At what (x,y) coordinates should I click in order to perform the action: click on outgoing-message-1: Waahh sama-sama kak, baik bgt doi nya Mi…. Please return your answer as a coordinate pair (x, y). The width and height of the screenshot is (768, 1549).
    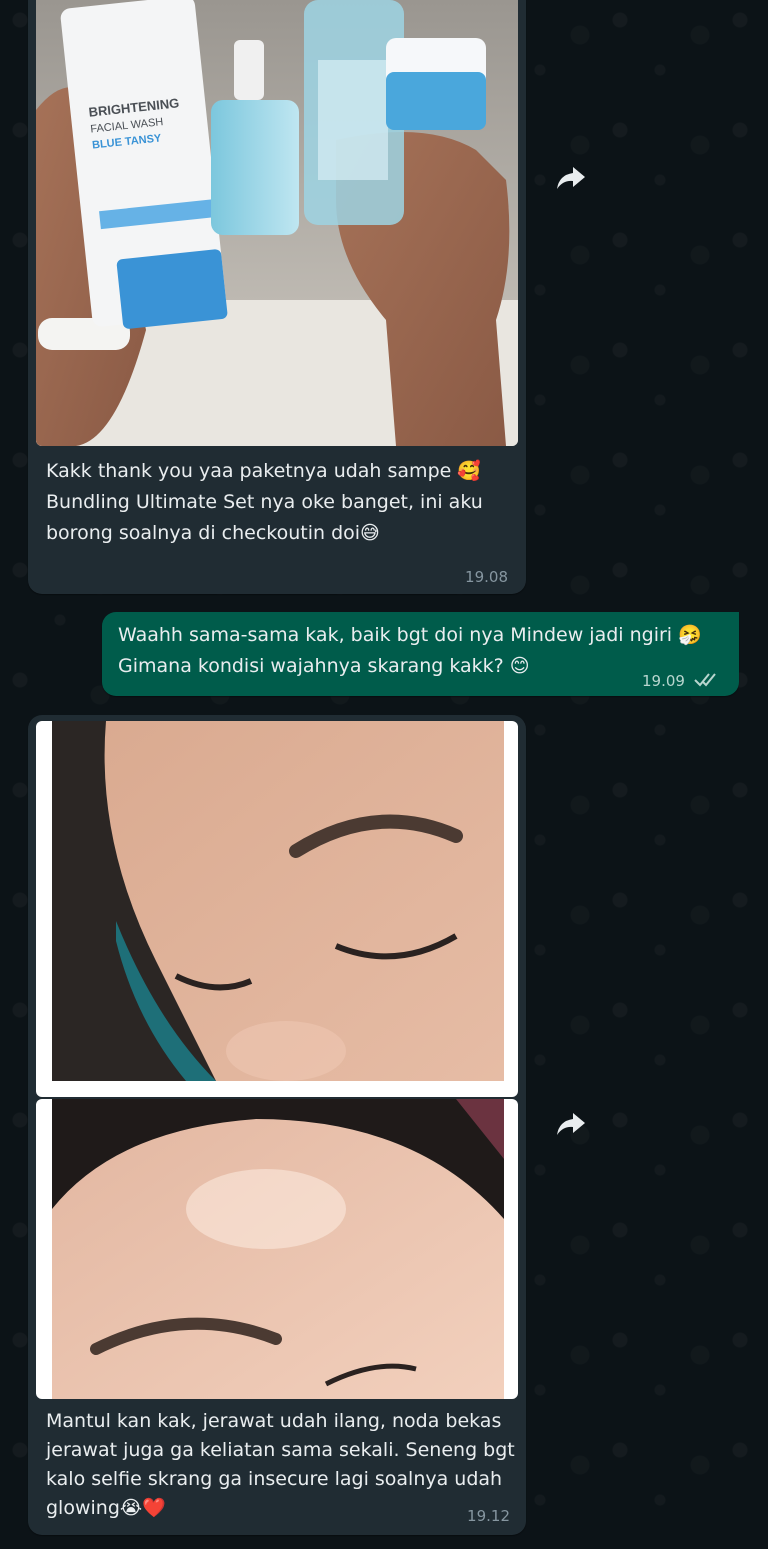
    Looking at the image, I should click on (420, 654).